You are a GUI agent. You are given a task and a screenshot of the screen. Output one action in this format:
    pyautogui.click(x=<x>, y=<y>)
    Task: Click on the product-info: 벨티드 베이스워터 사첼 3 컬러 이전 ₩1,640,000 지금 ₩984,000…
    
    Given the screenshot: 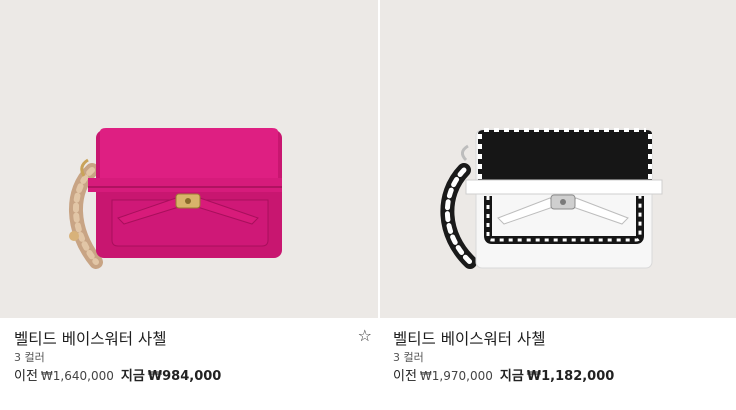 What is the action you would take?
    pyautogui.click(x=189, y=364)
    